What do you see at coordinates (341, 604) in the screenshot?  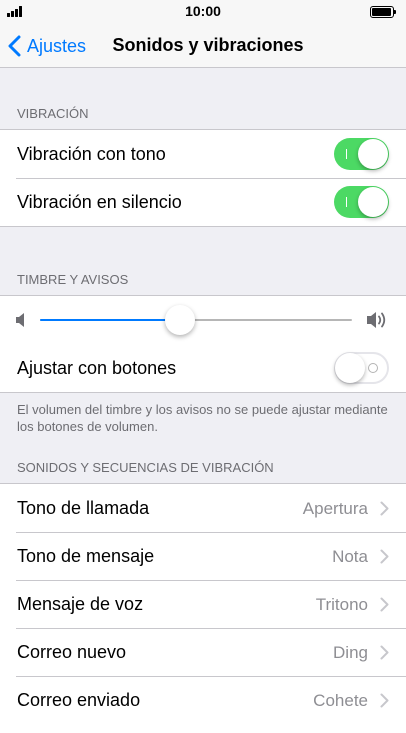 I see `row-value: Tritono` at bounding box center [341, 604].